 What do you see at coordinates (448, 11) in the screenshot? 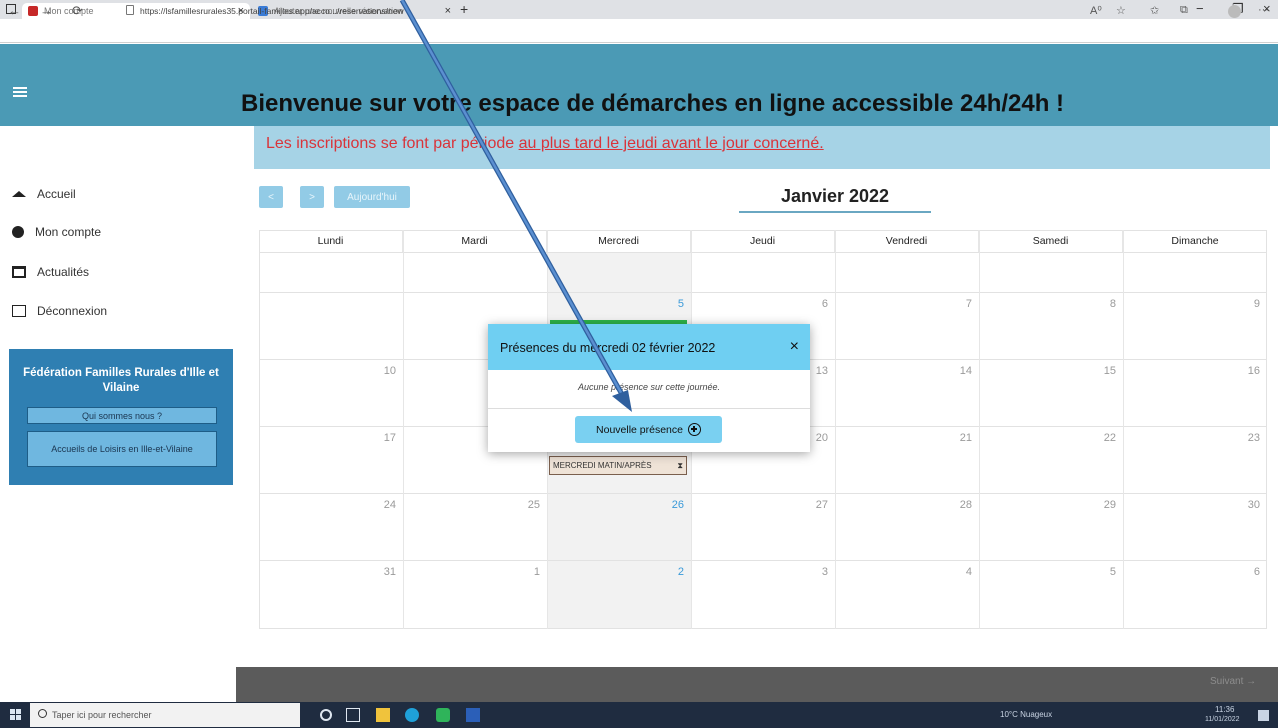
I see `tab-close-icon: ×` at bounding box center [448, 11].